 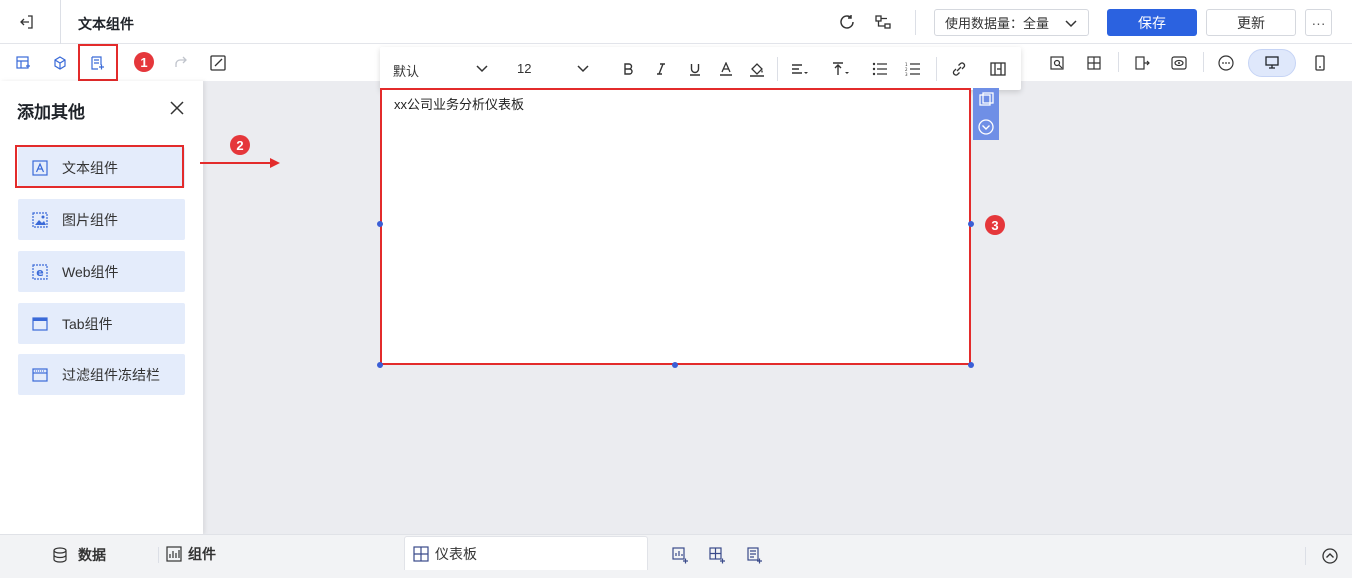 What do you see at coordinates (60, 555) in the screenshot?
I see `database-icon` at bounding box center [60, 555].